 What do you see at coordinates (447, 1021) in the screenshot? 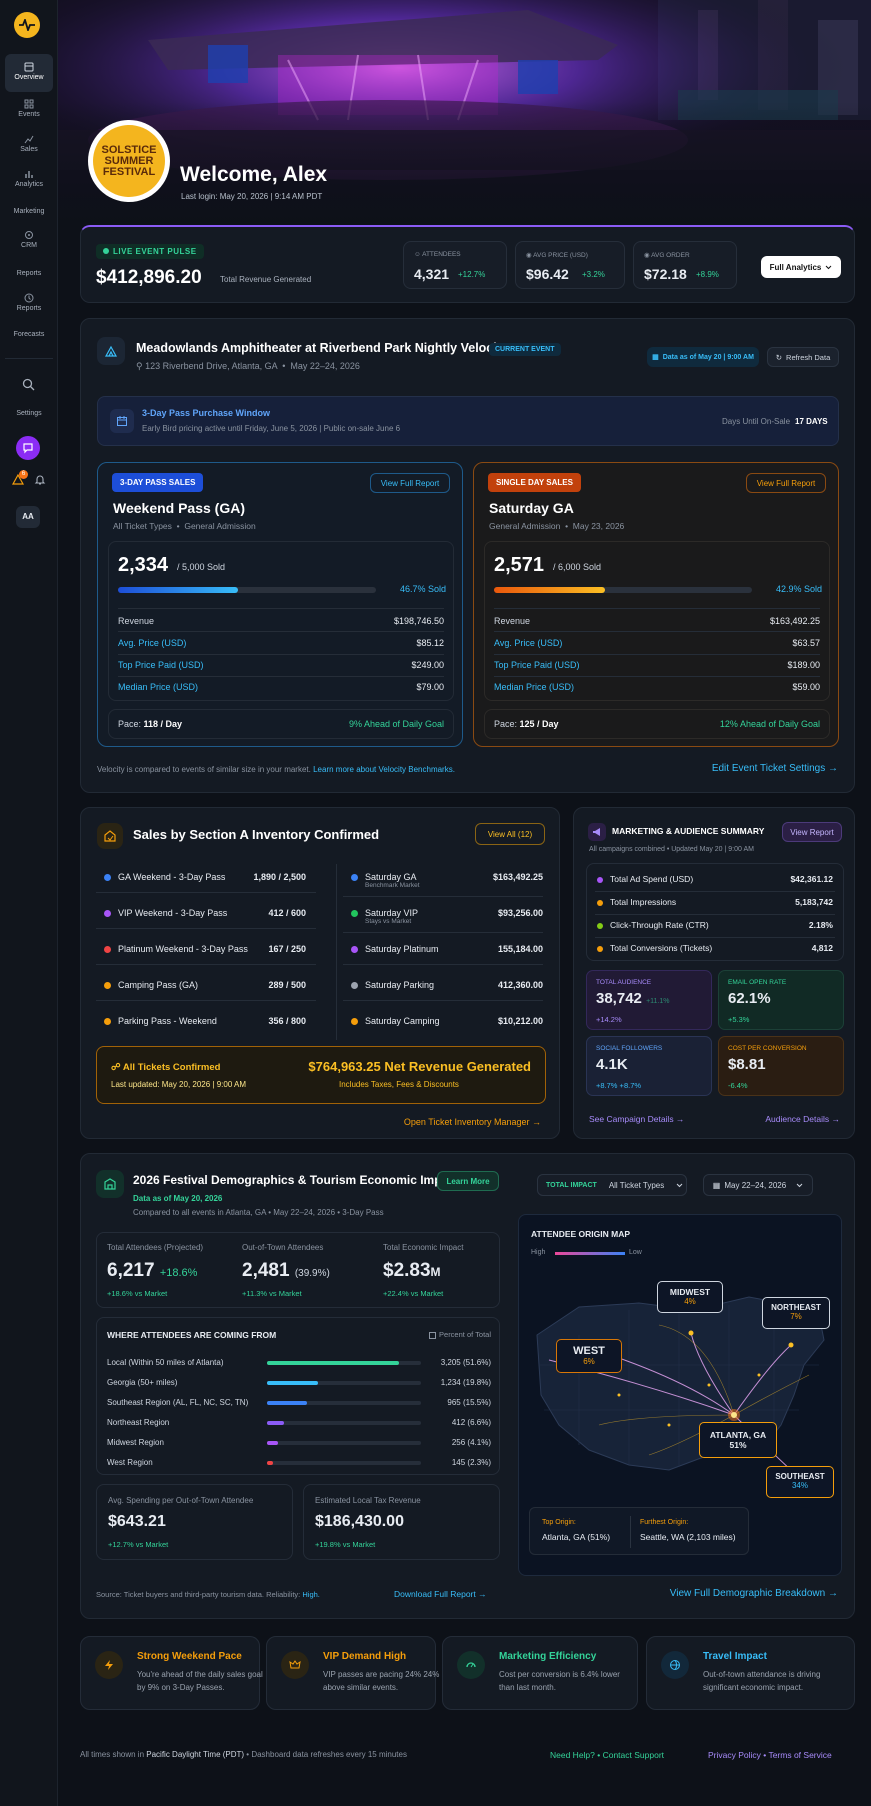
I see `list-item: Saturday Camping $10,212.00` at bounding box center [447, 1021].